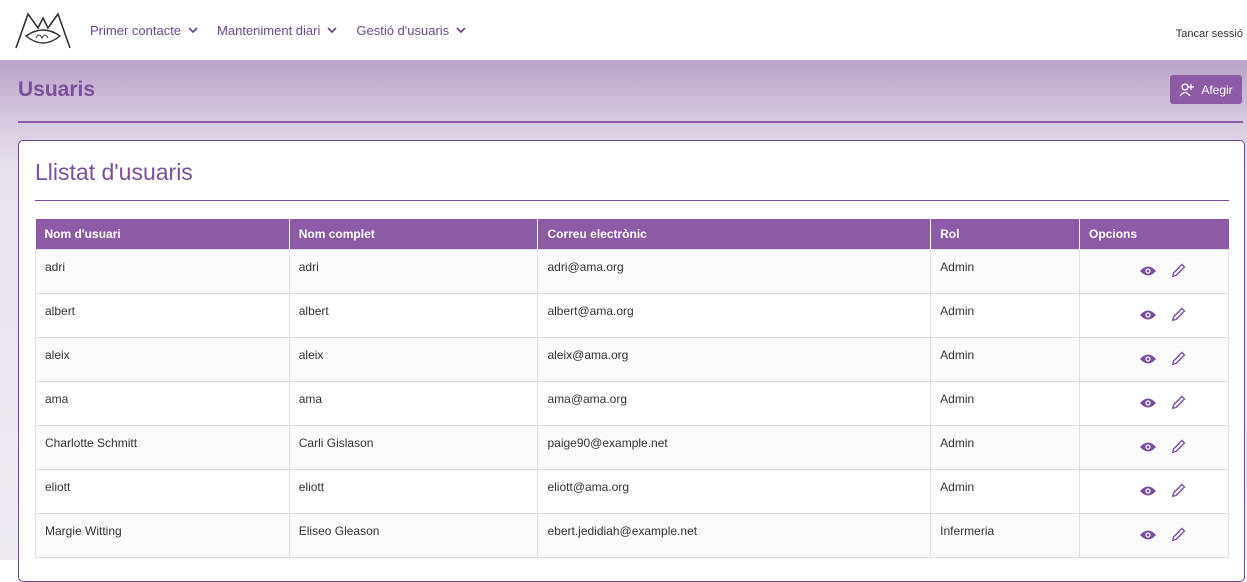 This screenshot has height=582, width=1247. I want to click on table-cell: ama@ama.org, so click(734, 403).